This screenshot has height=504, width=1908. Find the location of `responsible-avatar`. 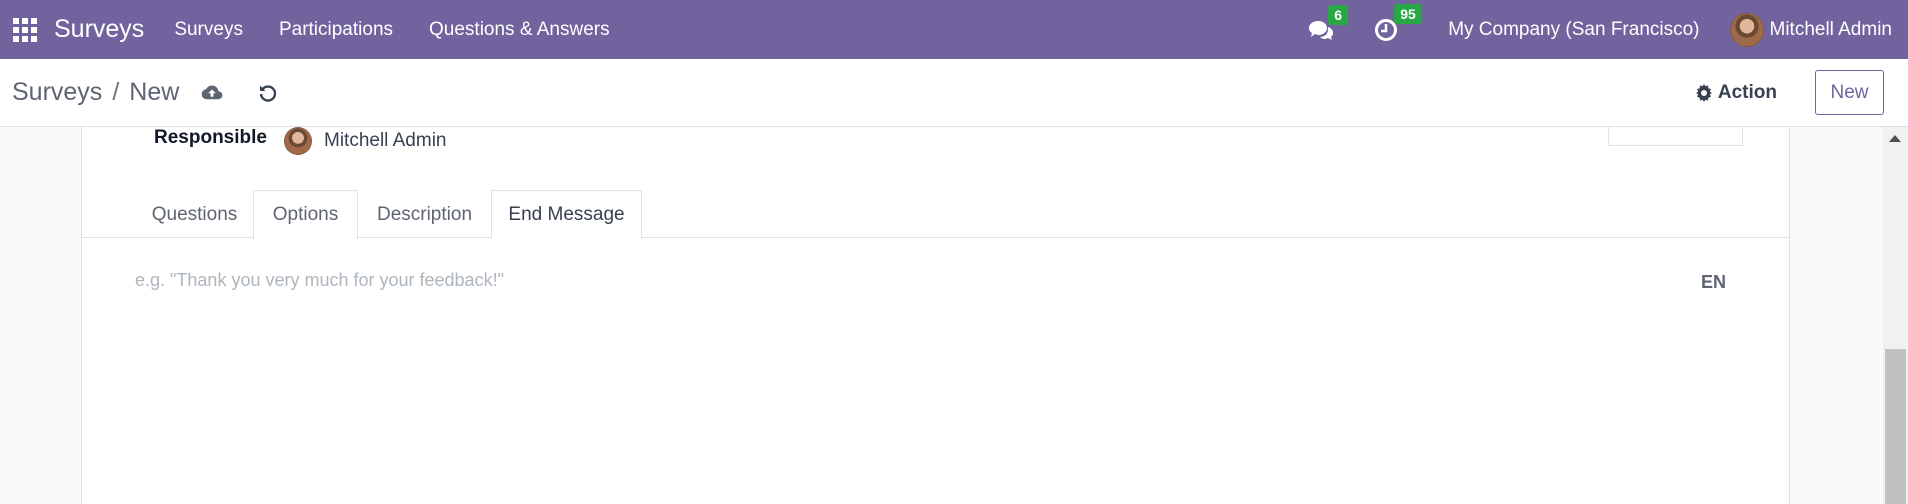

responsible-avatar is located at coordinates (298, 141).